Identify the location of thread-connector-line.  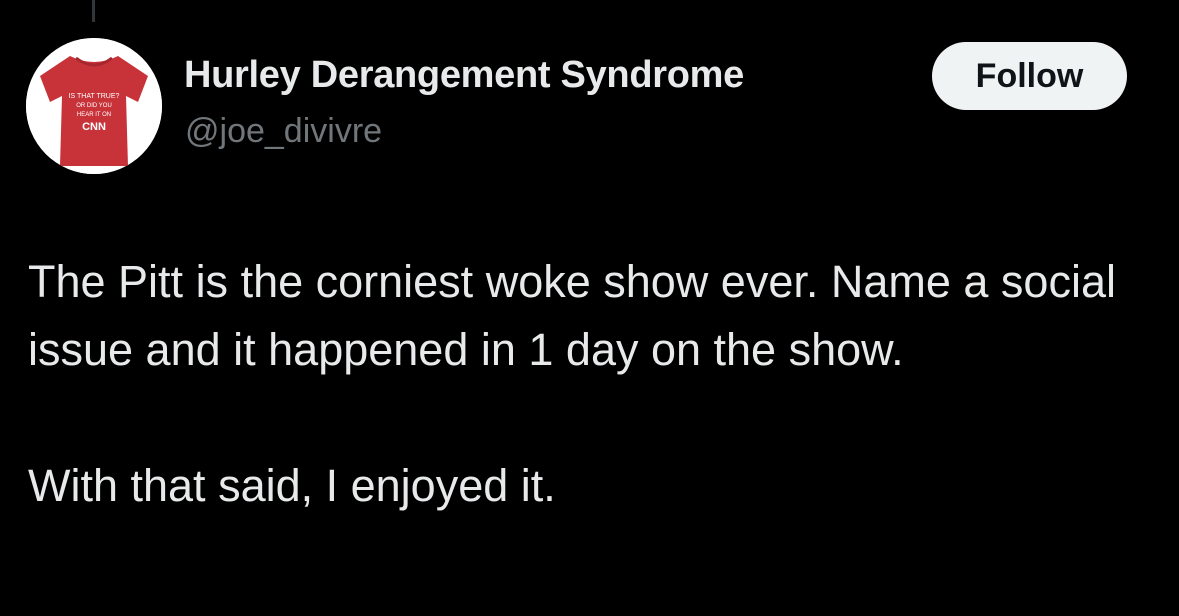
(93, 11).